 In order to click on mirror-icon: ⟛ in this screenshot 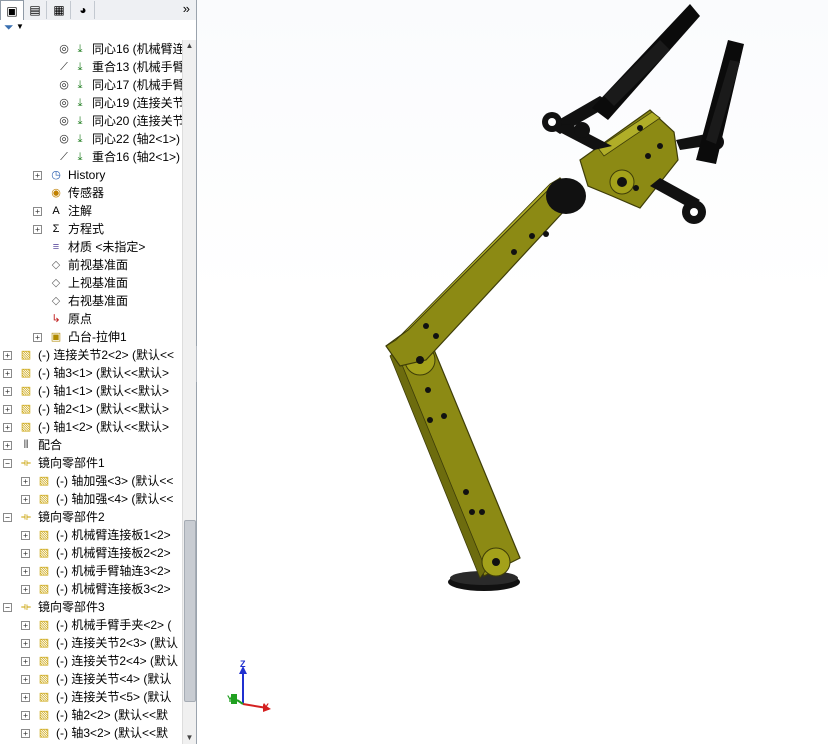, I will do `click(26, 463)`.